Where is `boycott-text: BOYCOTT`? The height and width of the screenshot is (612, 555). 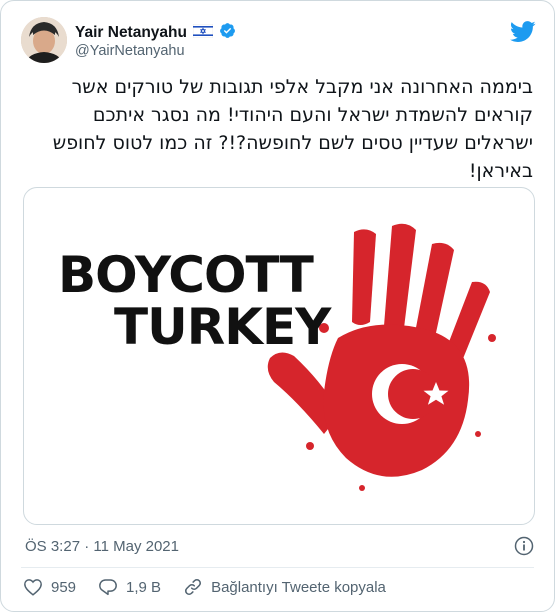 boycott-text: BOYCOTT is located at coordinates (186, 275).